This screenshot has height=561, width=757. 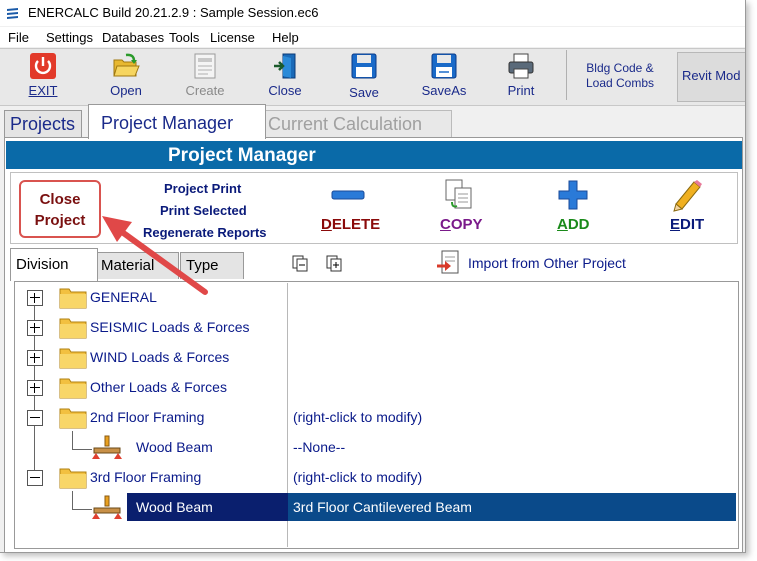 What do you see at coordinates (578, 224) in the screenshot?
I see `add-label: DD` at bounding box center [578, 224].